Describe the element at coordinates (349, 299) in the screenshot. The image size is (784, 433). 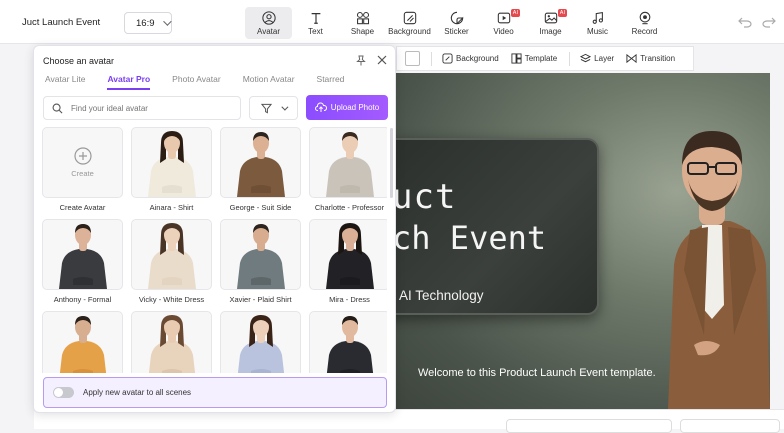
I see `avatar-name: Mira - Dress` at that location.